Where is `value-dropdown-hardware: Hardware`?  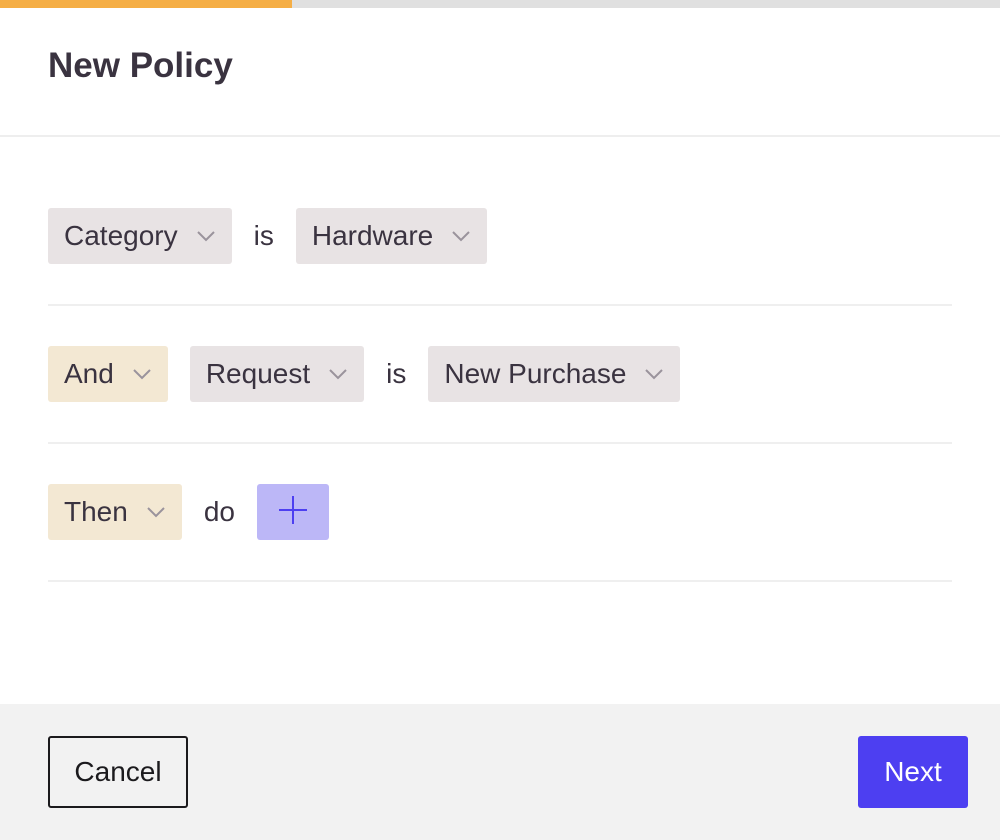 value-dropdown-hardware: Hardware is located at coordinates (391, 236).